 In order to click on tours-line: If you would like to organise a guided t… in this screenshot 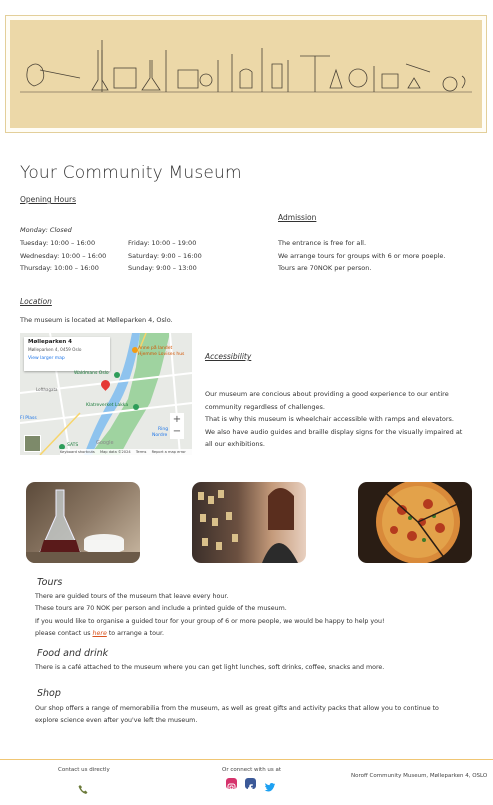, I will do `click(210, 621)`.